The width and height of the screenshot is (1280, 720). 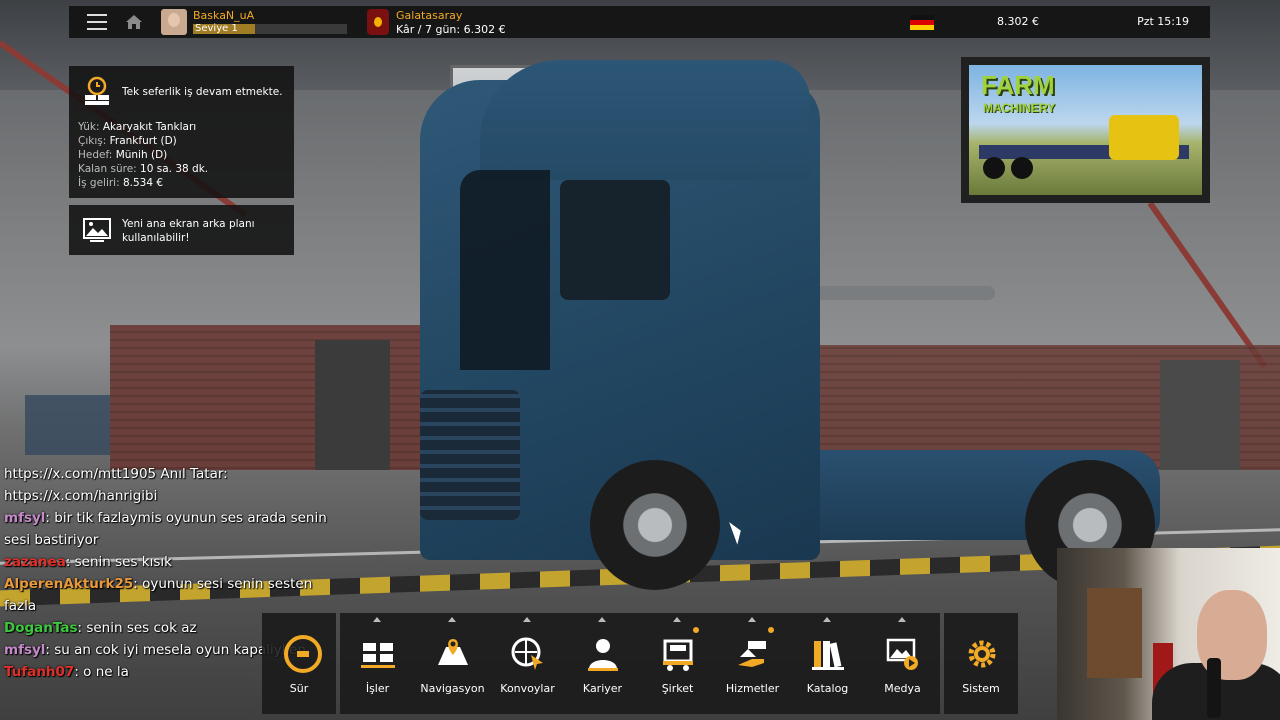 What do you see at coordinates (645, 120) in the screenshot?
I see `truck-cab-roof` at bounding box center [645, 120].